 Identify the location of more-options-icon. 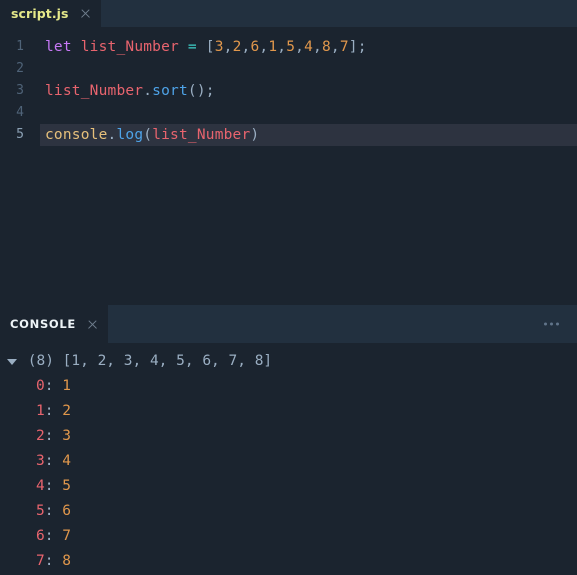
(551, 324).